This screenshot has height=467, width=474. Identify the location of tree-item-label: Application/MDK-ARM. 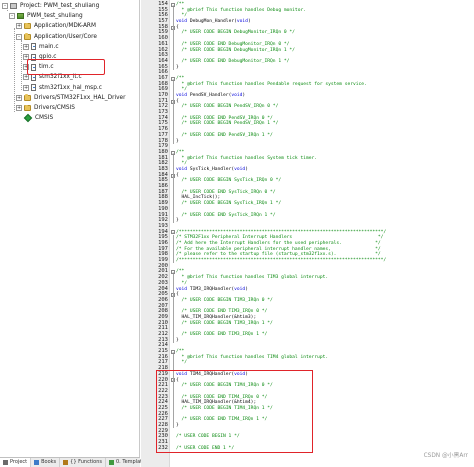
(65, 26).